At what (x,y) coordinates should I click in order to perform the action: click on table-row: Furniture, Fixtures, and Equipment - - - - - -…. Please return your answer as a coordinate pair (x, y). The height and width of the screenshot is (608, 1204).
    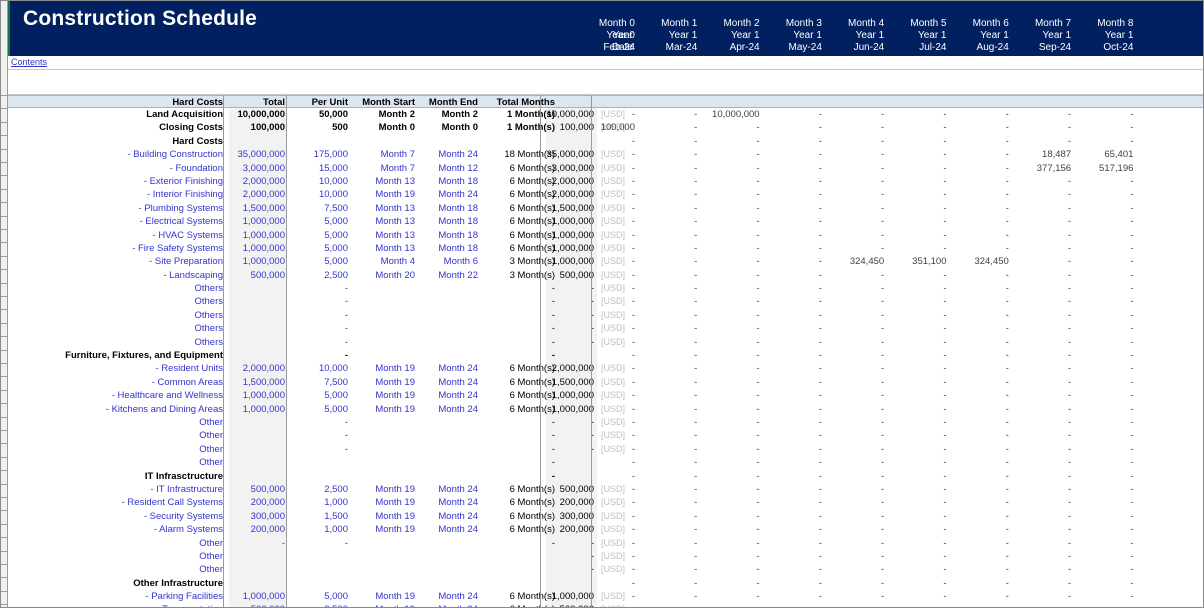
    Looking at the image, I should click on (605, 355).